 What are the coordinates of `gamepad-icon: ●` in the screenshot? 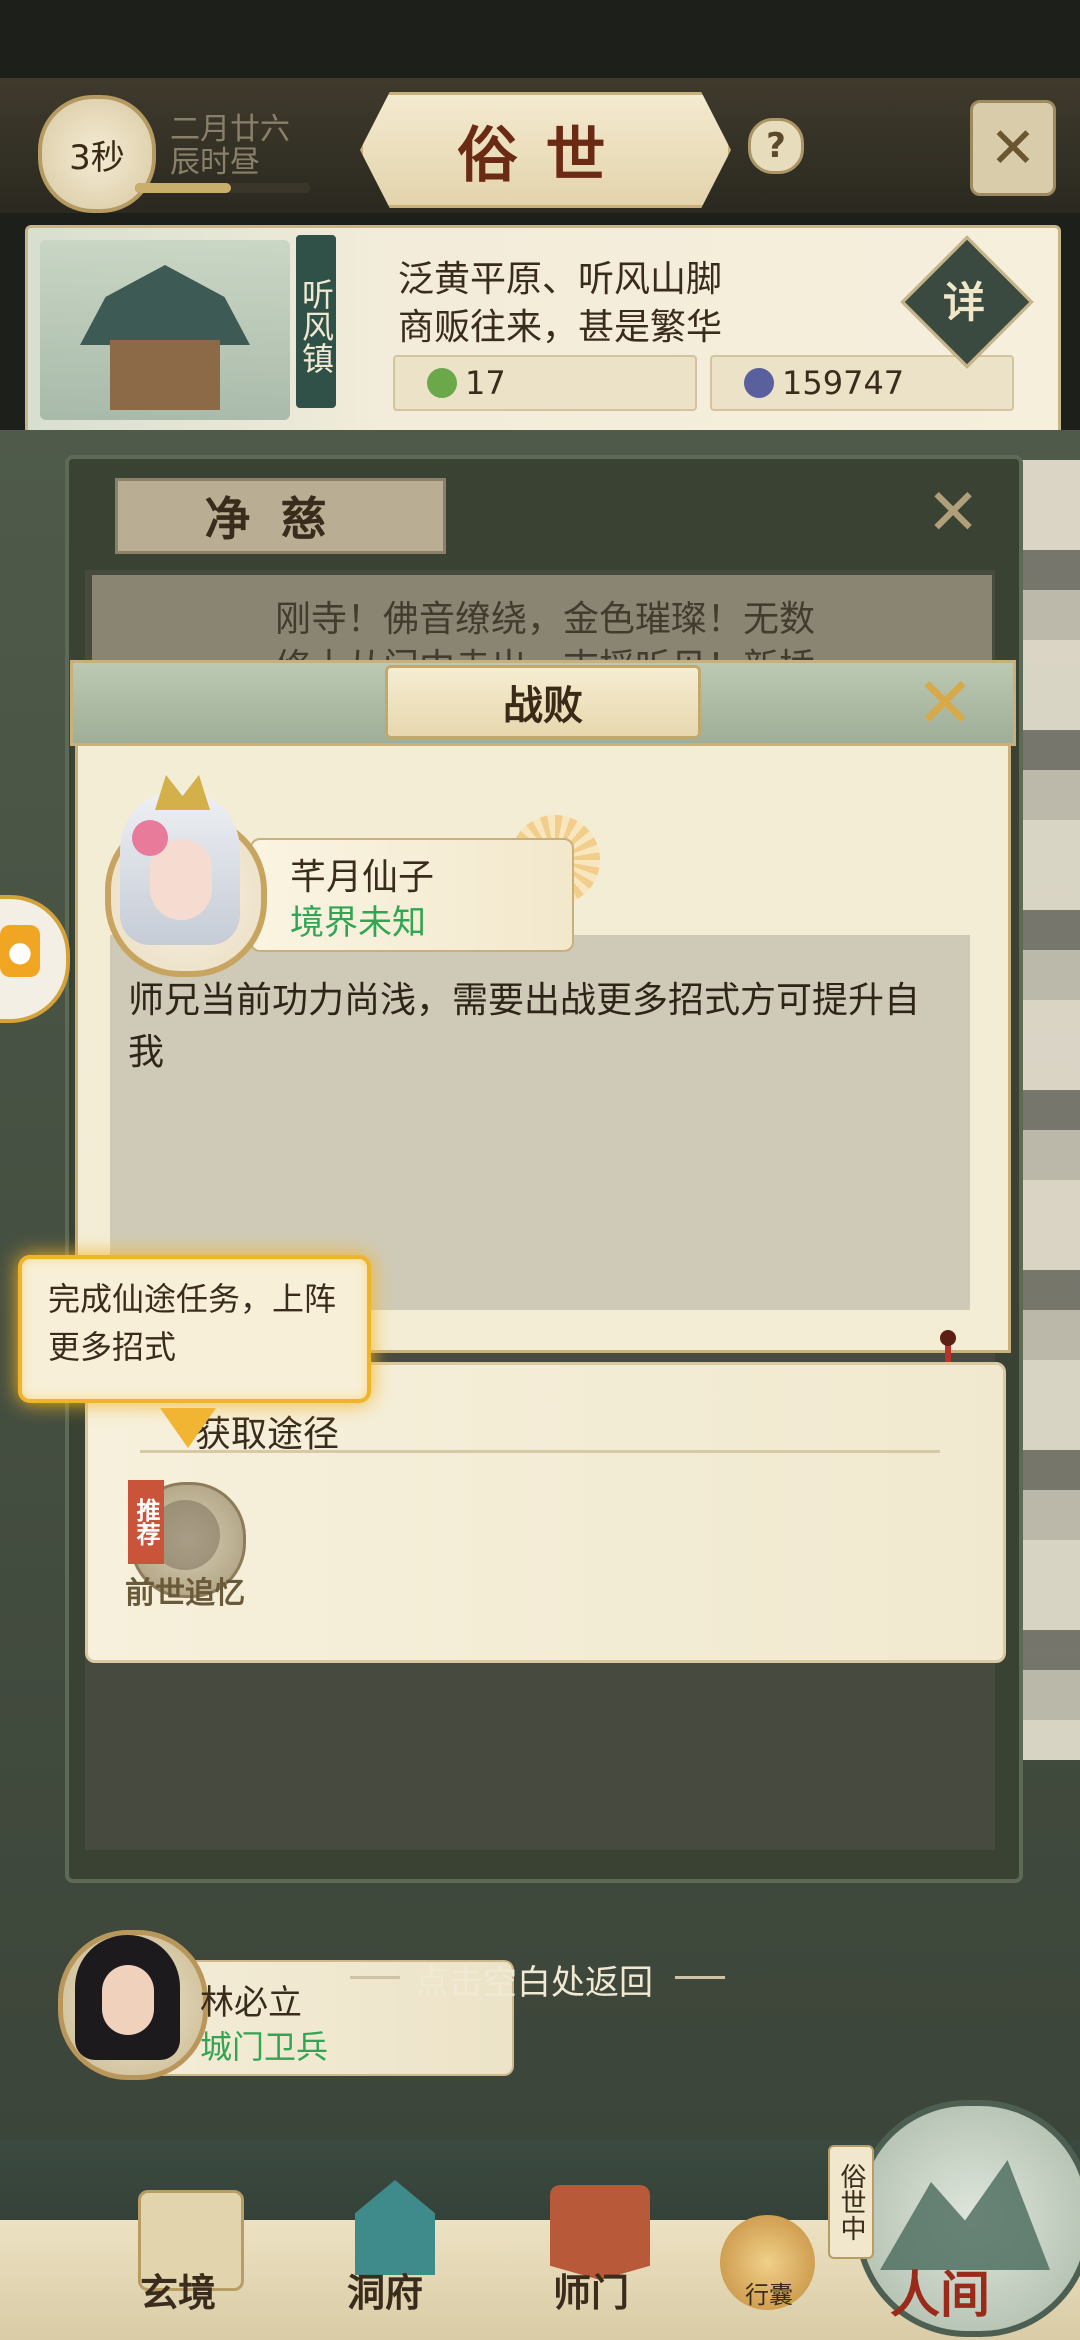 It's located at (20, 951).